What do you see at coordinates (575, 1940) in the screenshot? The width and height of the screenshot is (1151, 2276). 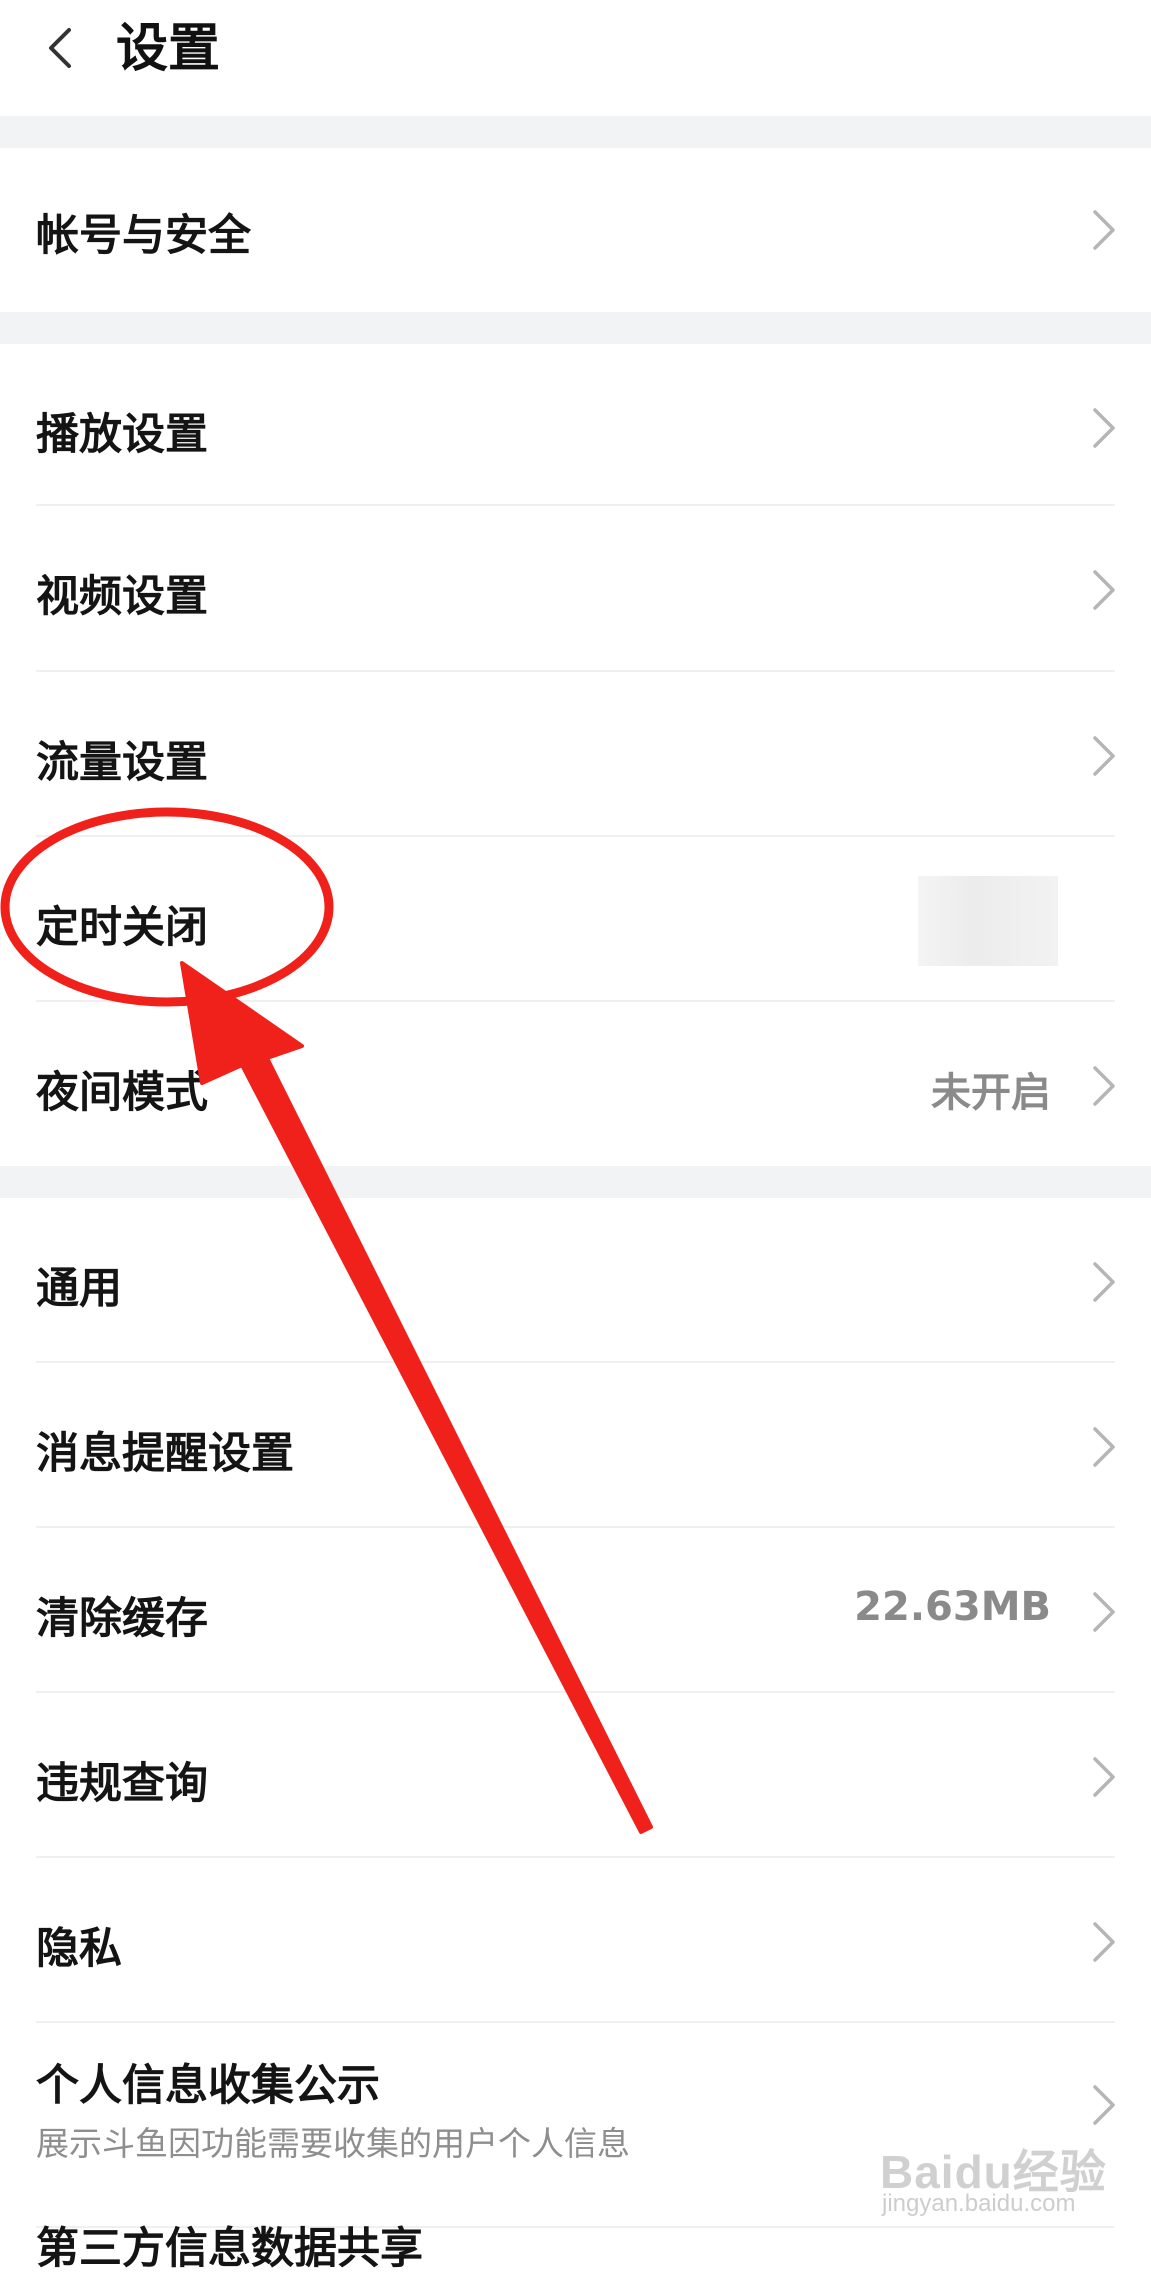 I see `settings-item-privacy: 隐私` at bounding box center [575, 1940].